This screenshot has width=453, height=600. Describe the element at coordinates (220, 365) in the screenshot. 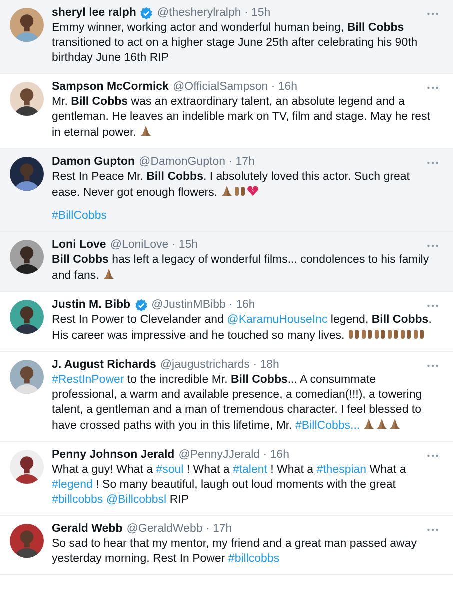

I see `handle-and-time: @jaugustrichards · 18h` at that location.